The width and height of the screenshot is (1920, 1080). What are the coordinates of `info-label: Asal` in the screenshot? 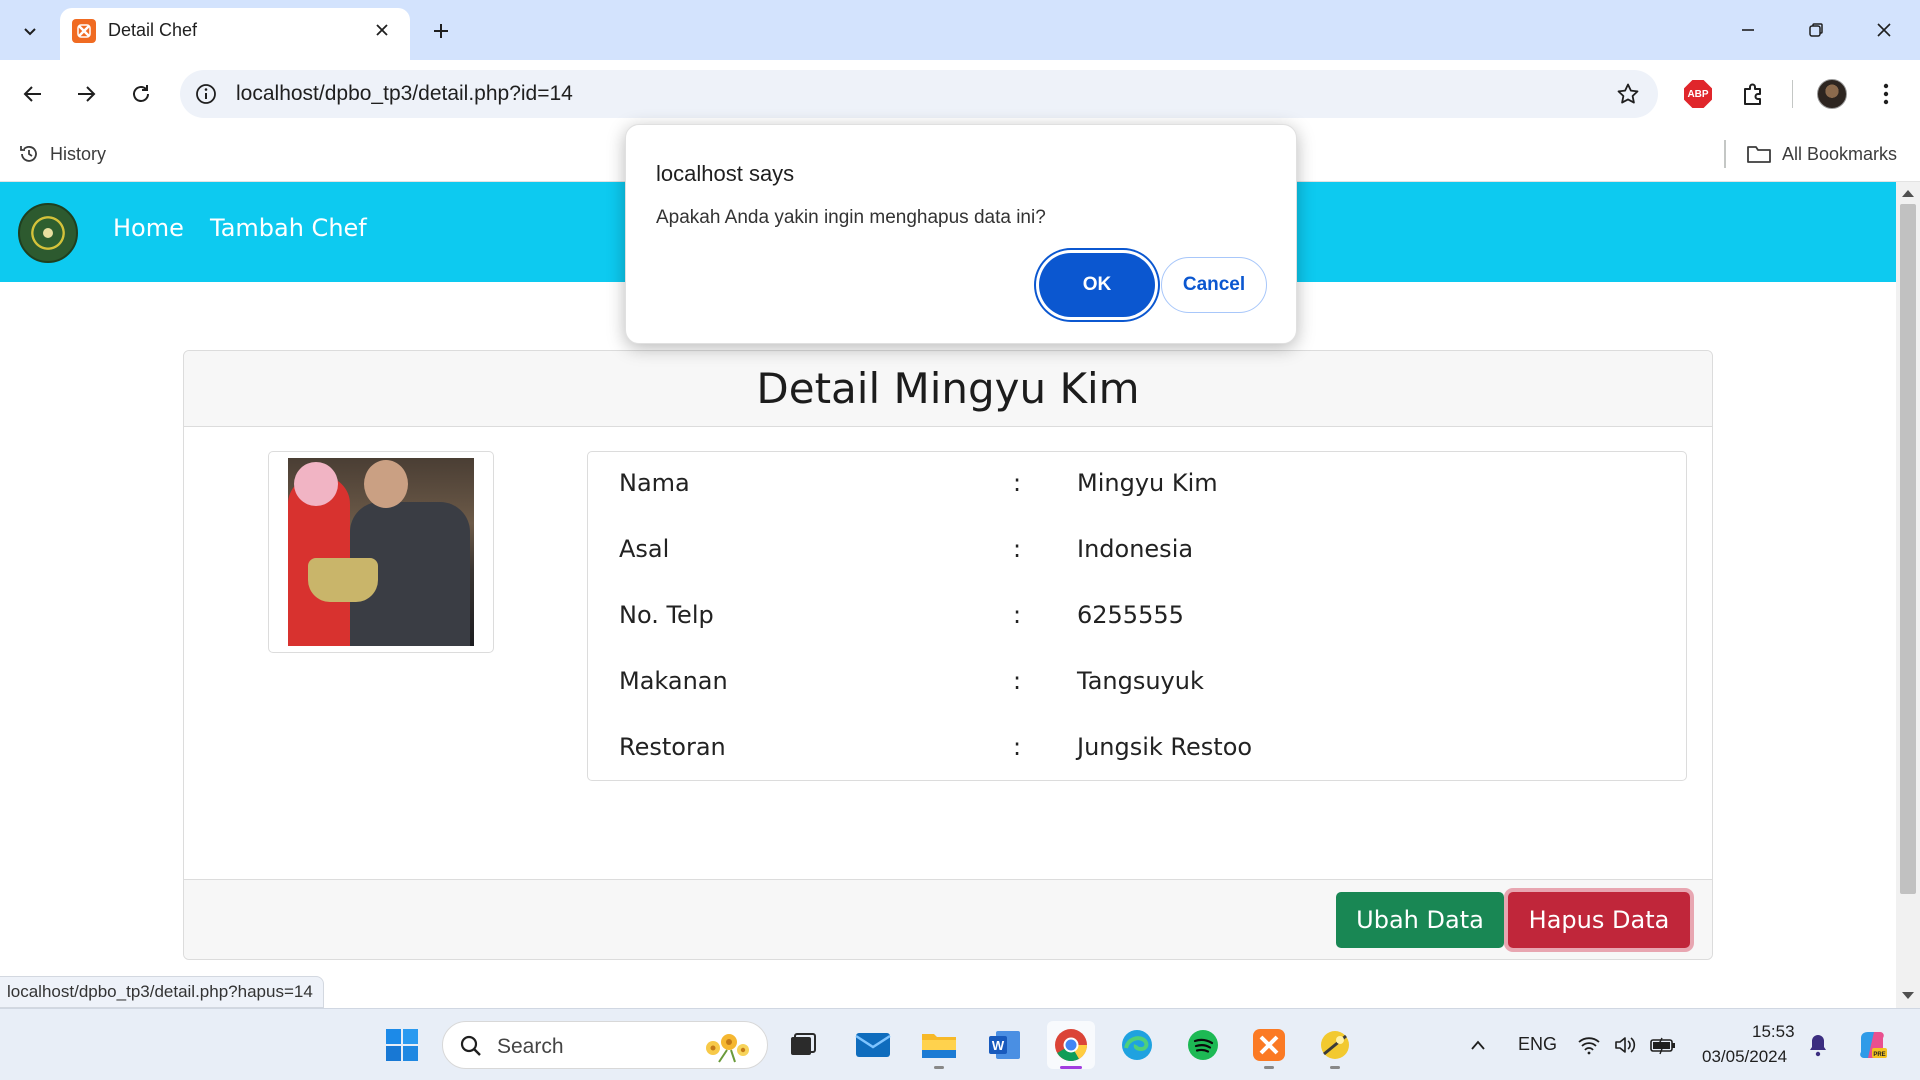 It's located at (644, 549).